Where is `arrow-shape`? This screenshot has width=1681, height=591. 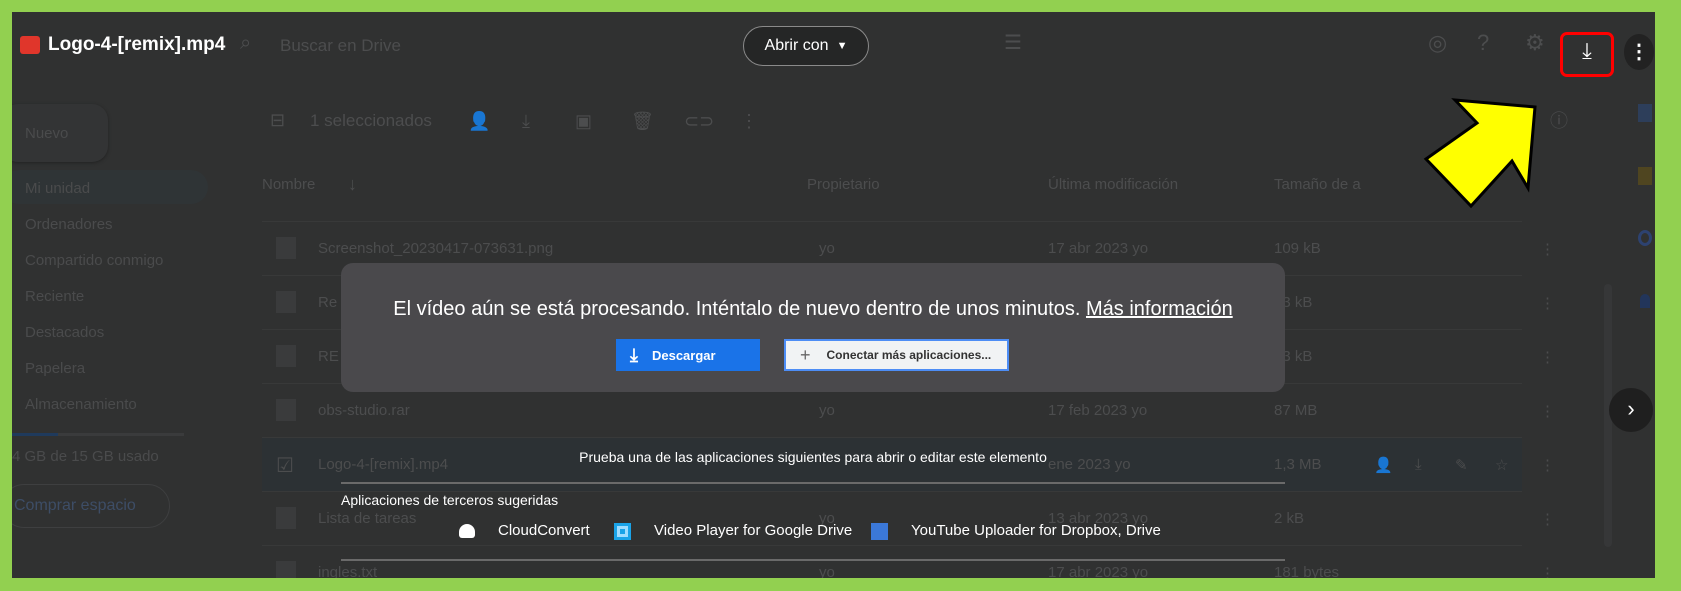 arrow-shape is located at coordinates (1480, 153).